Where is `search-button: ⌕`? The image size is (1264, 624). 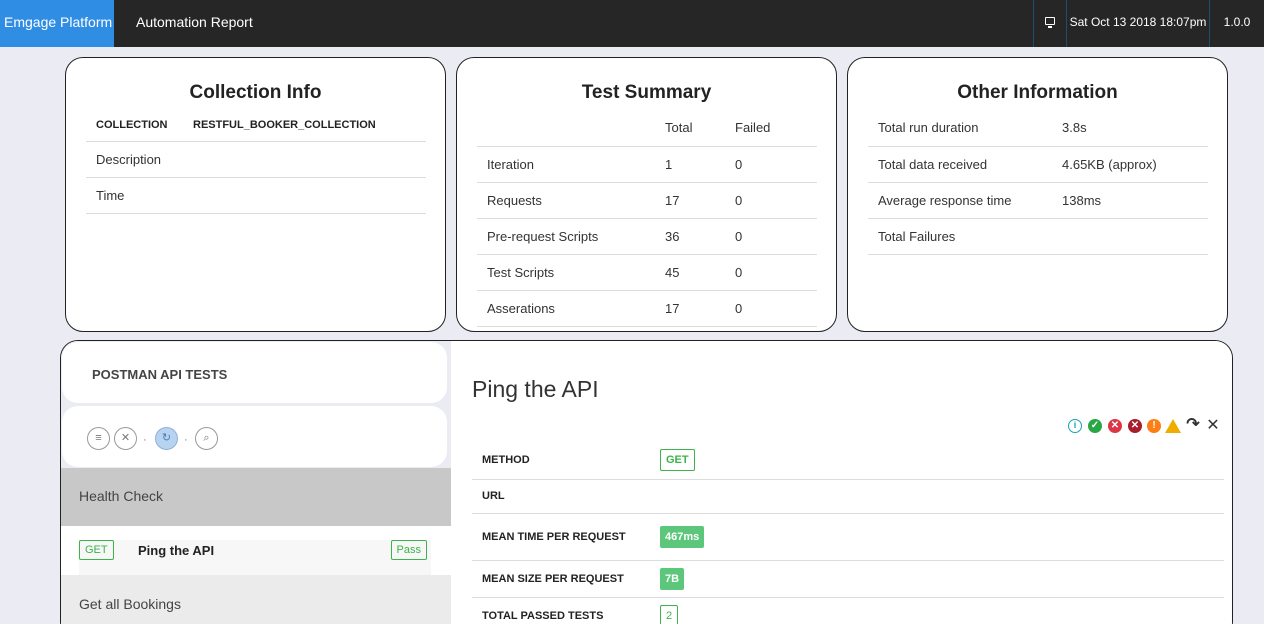
search-button: ⌕ is located at coordinates (206, 438).